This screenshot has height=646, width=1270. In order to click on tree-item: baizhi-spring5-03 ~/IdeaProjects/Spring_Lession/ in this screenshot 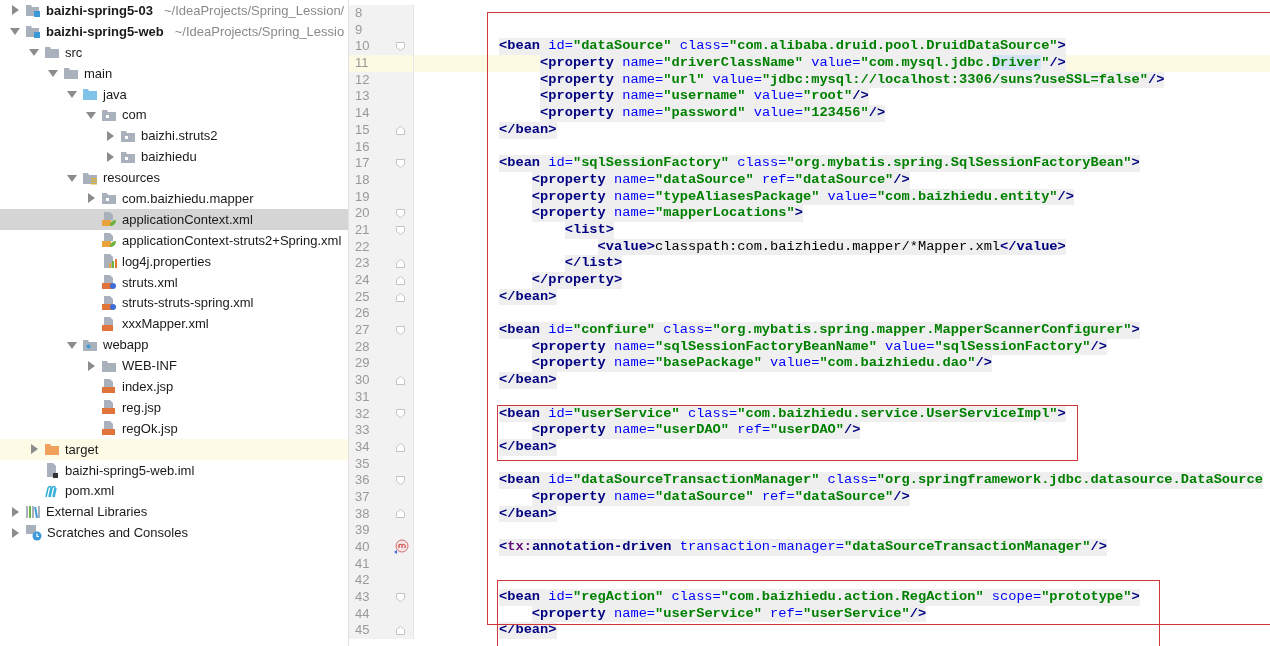, I will do `click(174, 10)`.